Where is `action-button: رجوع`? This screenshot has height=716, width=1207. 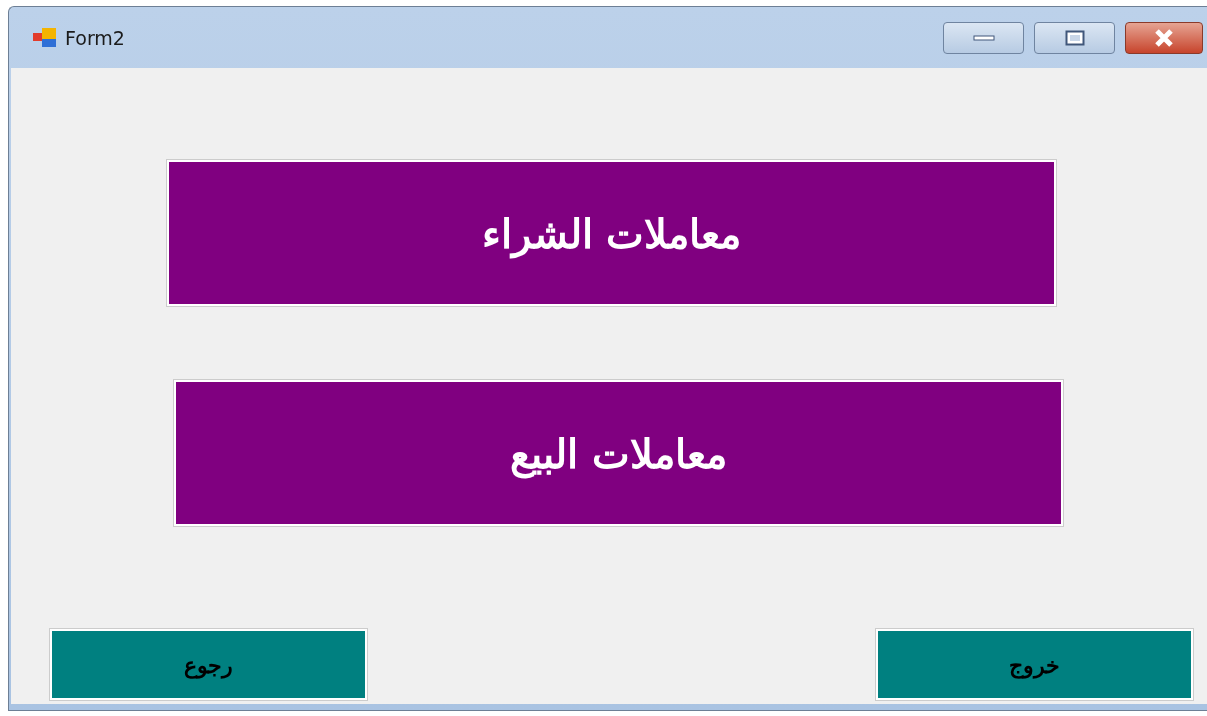
action-button: رجوع is located at coordinates (208, 664).